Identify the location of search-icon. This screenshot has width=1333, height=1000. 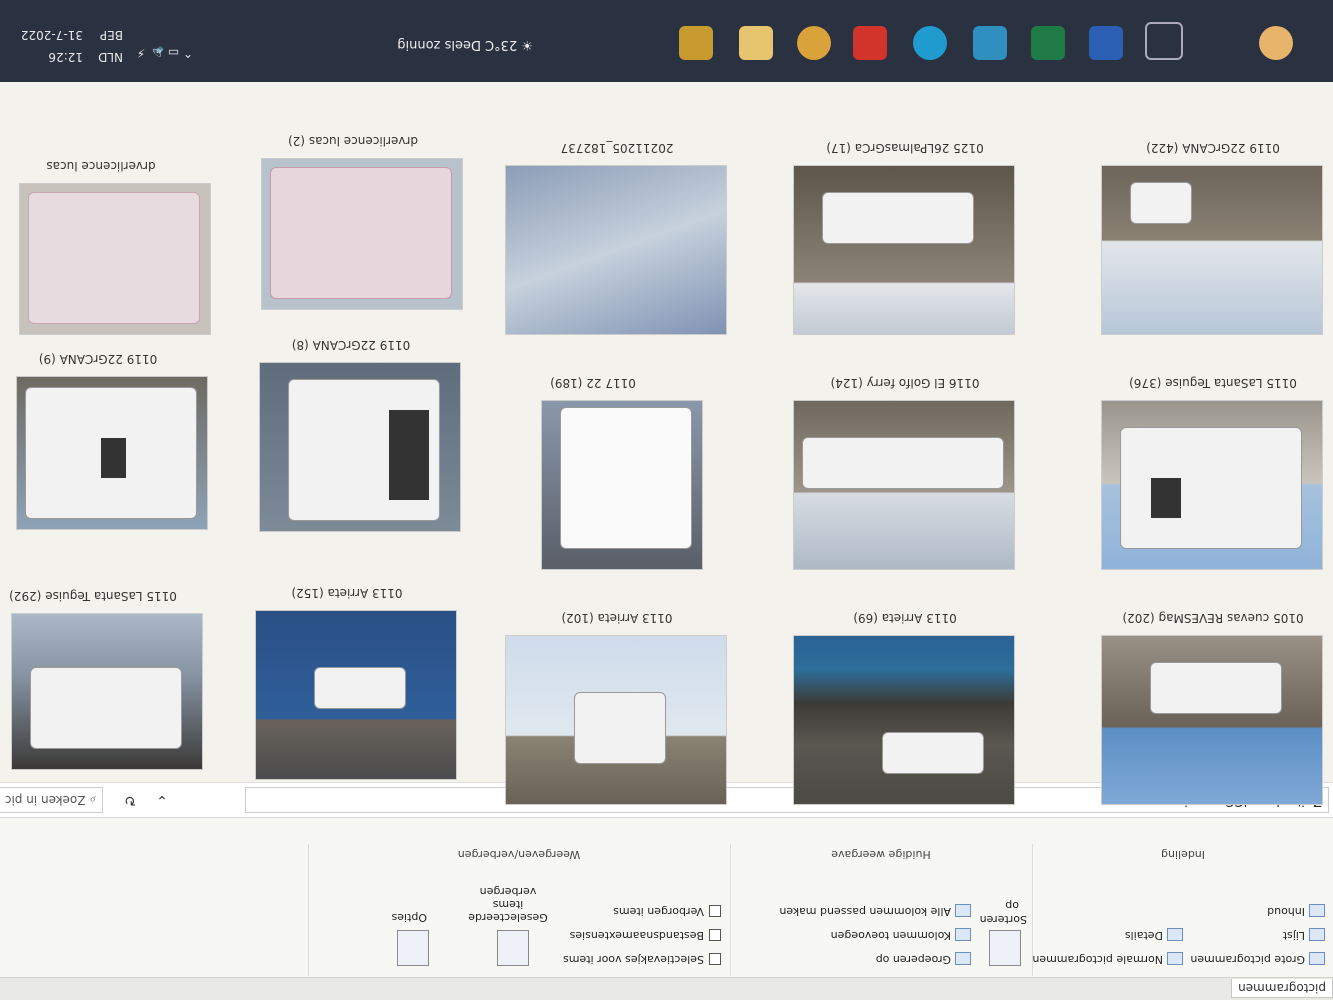
(1276, 43).